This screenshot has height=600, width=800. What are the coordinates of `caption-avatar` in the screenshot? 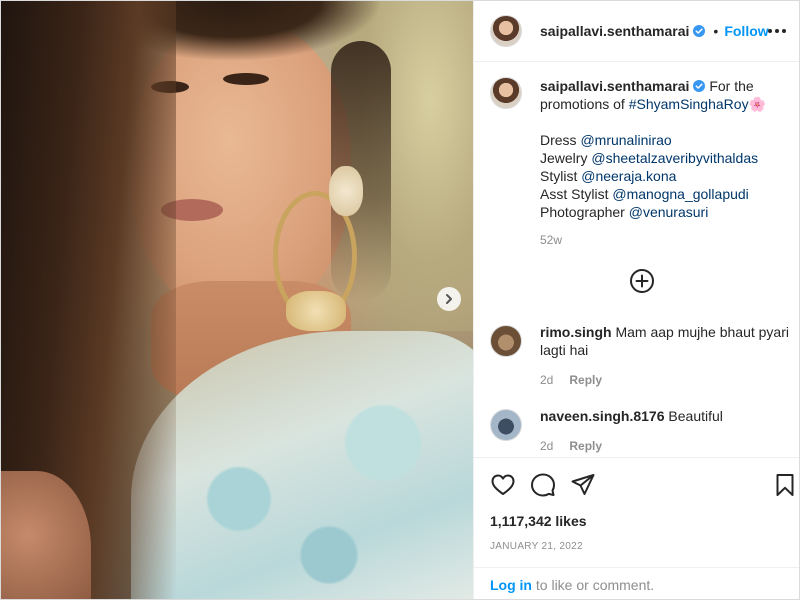 It's located at (506, 93).